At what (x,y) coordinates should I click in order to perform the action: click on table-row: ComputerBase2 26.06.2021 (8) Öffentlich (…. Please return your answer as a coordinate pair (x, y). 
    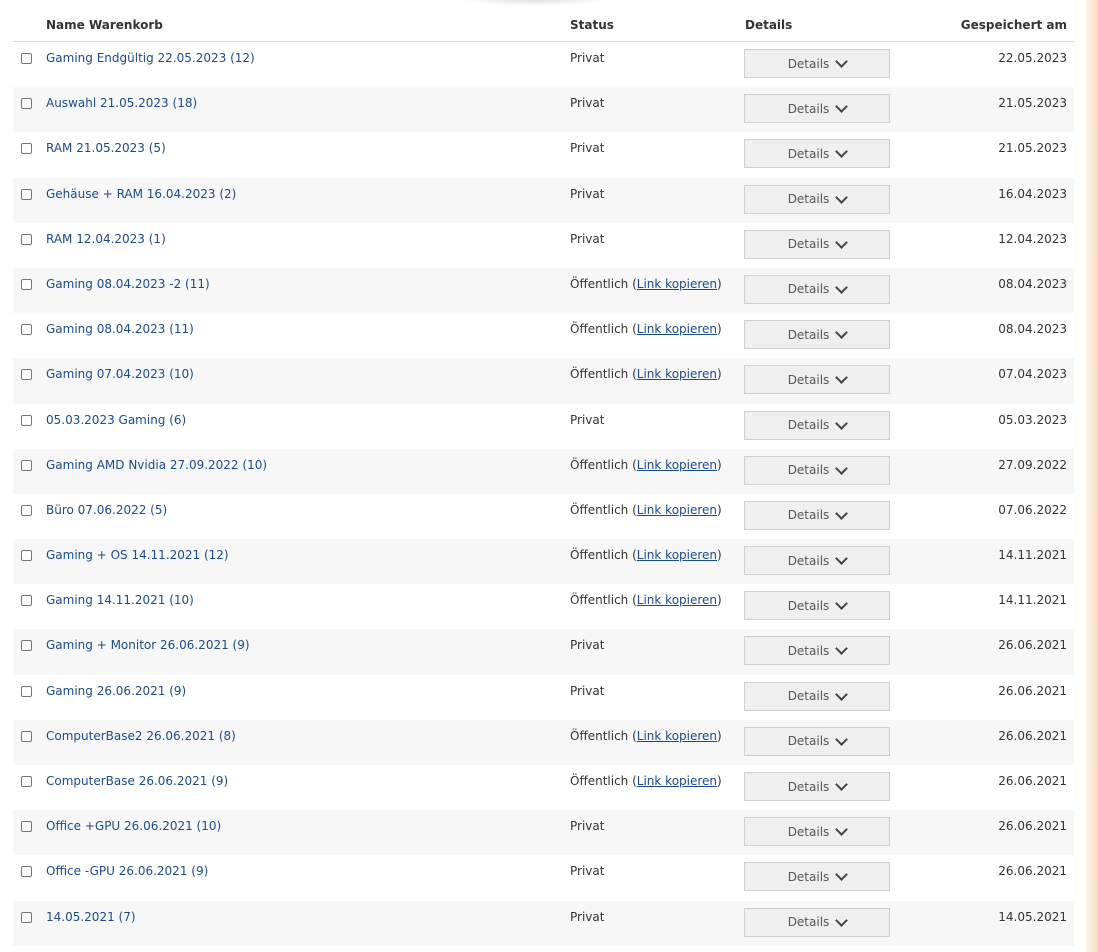
    Looking at the image, I should click on (543, 742).